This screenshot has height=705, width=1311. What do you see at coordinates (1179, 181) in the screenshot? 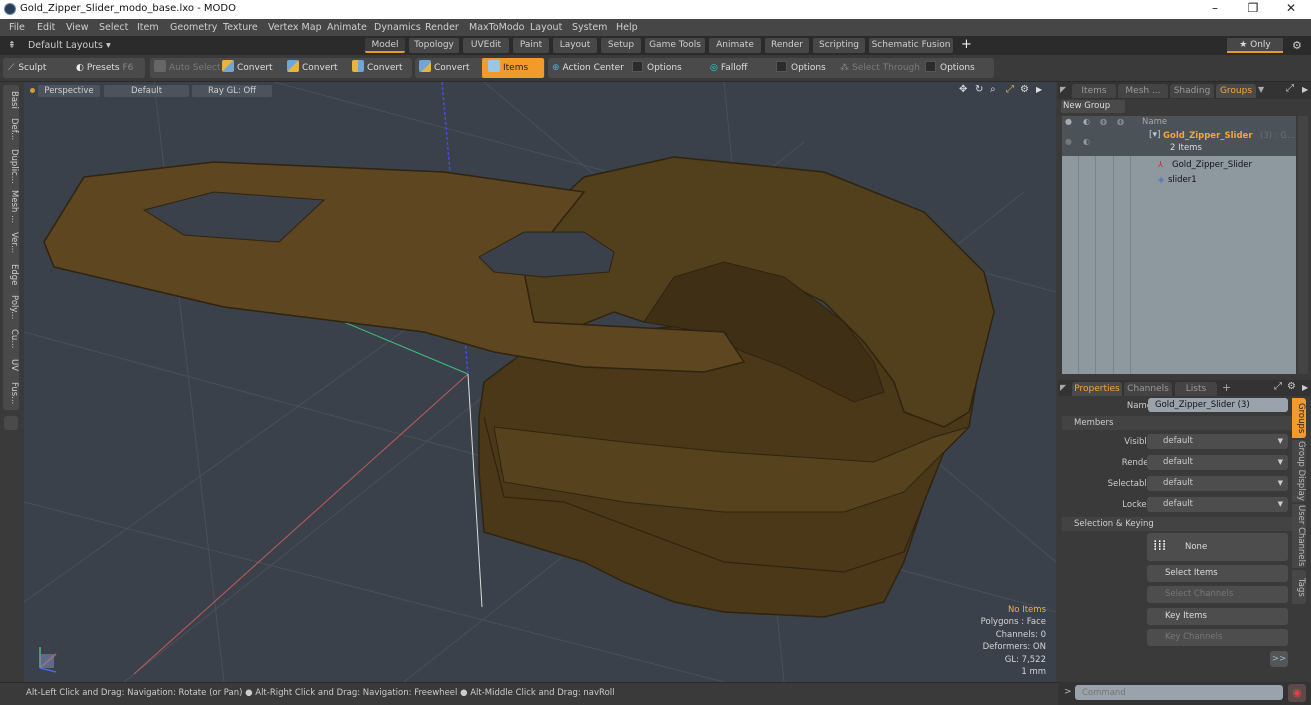
I see `list-item: ◈ slider1` at bounding box center [1179, 181].